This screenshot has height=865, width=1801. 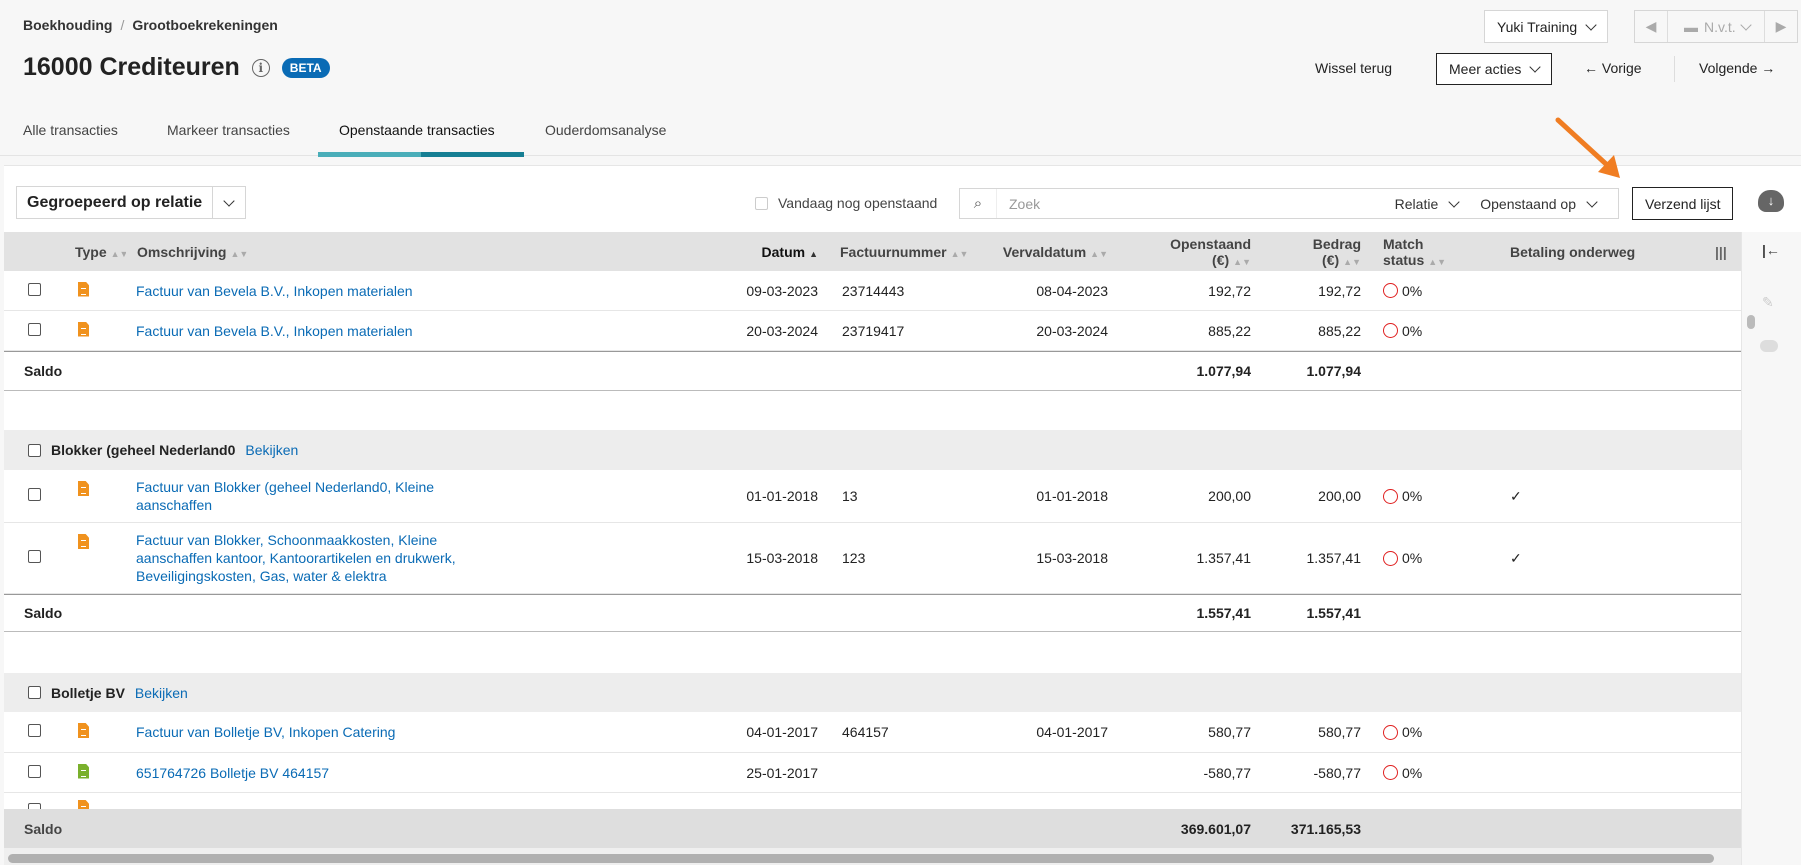 What do you see at coordinates (143, 450) in the screenshot?
I see `group-name: Blokker (geheel Nederland0` at bounding box center [143, 450].